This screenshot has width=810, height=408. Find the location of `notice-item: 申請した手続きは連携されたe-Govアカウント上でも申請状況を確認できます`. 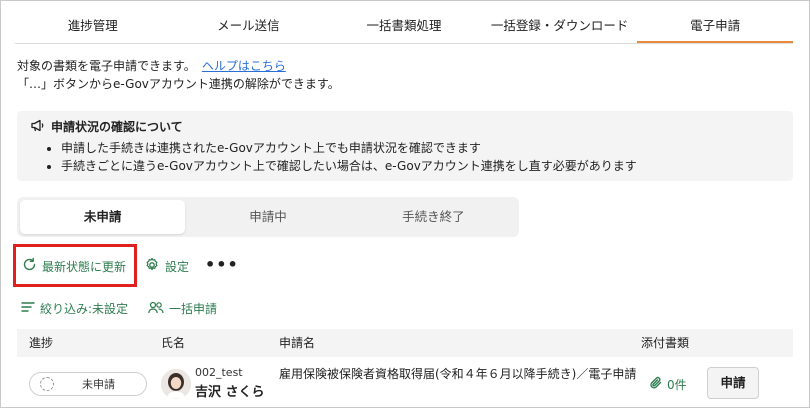

notice-item: 申請した手続きは連携されたe-Govアカウント上でも申請状況を確認できます is located at coordinates (349, 148).